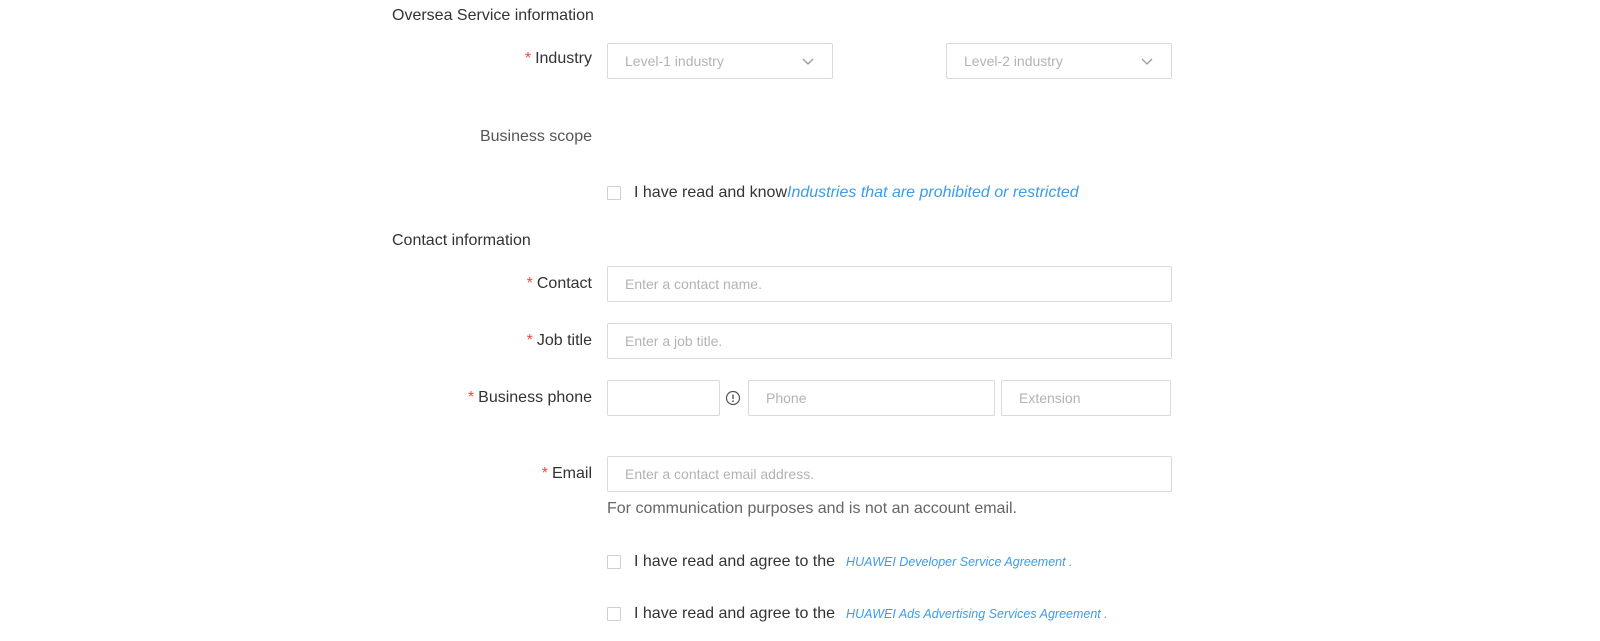 This screenshot has height=641, width=1600. Describe the element at coordinates (959, 562) in the screenshot. I see `developer-service-agreement-link: HUAWEI Developer Service Agreement .` at that location.